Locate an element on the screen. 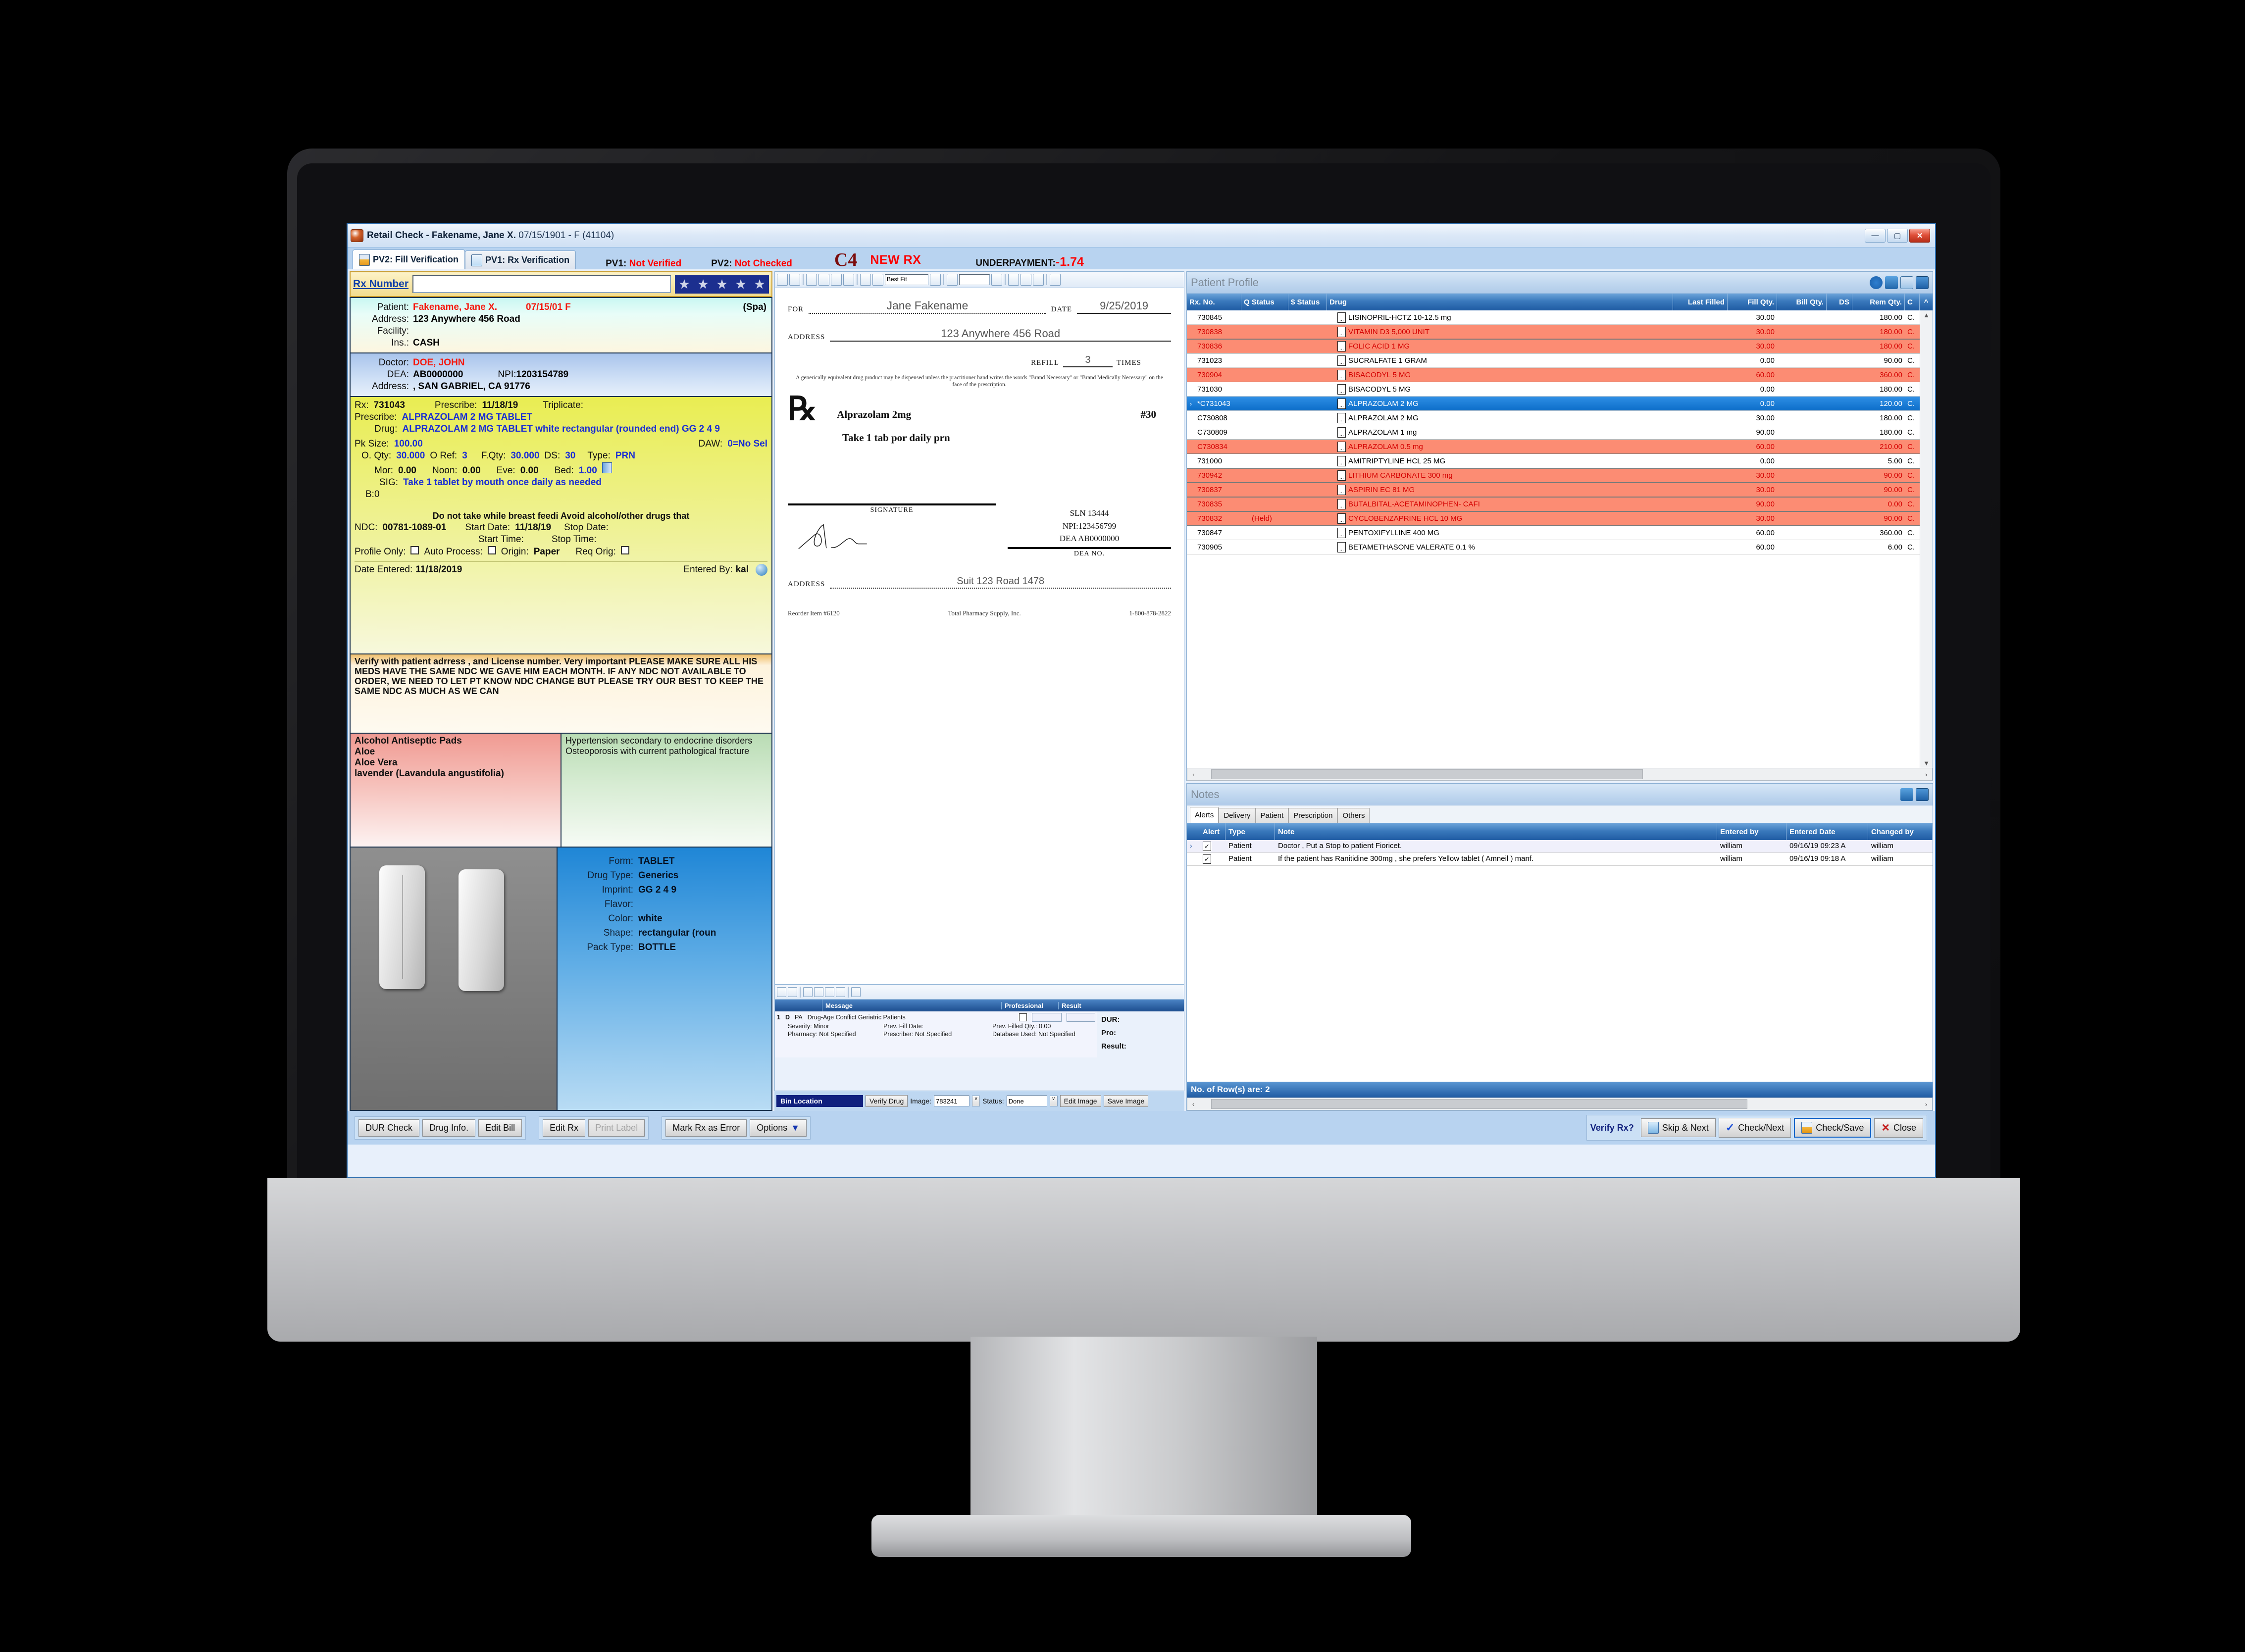 The image size is (2245, 1652). save-image-button: Save Image is located at coordinates (1126, 1101).